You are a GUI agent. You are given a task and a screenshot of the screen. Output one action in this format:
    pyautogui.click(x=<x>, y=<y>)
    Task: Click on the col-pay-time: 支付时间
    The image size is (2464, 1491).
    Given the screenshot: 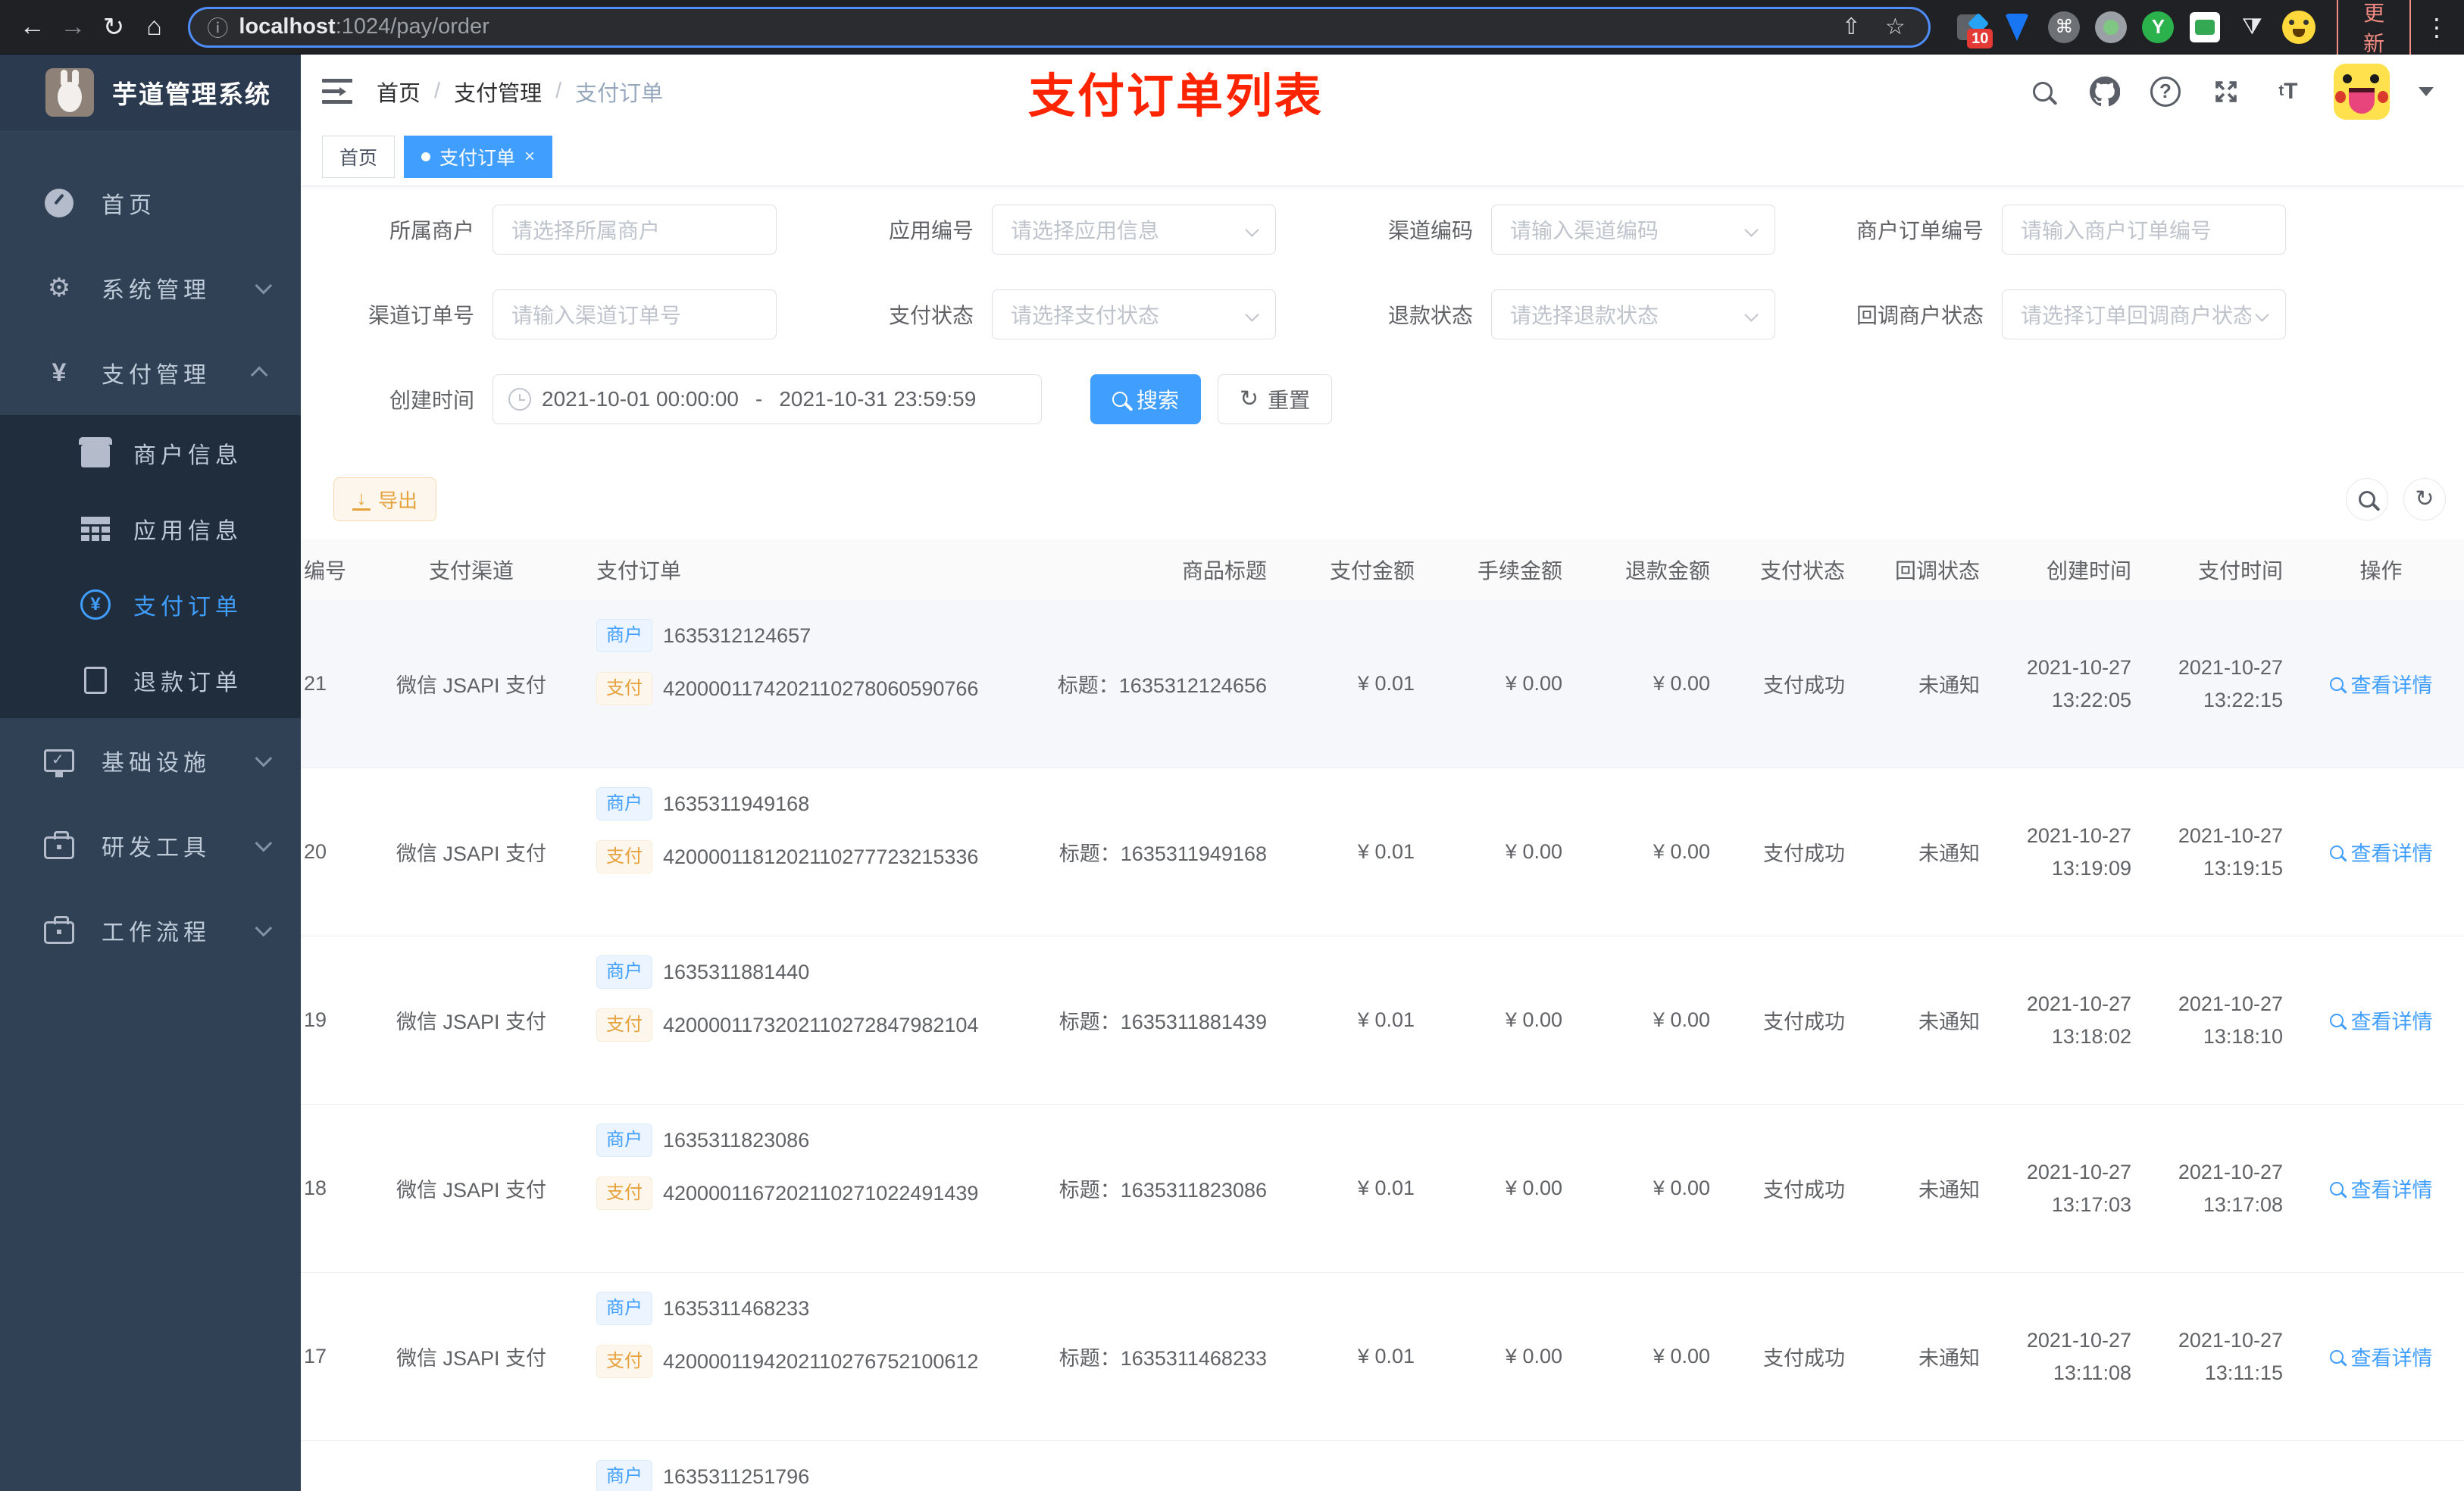 What is the action you would take?
    pyautogui.click(x=2240, y=571)
    